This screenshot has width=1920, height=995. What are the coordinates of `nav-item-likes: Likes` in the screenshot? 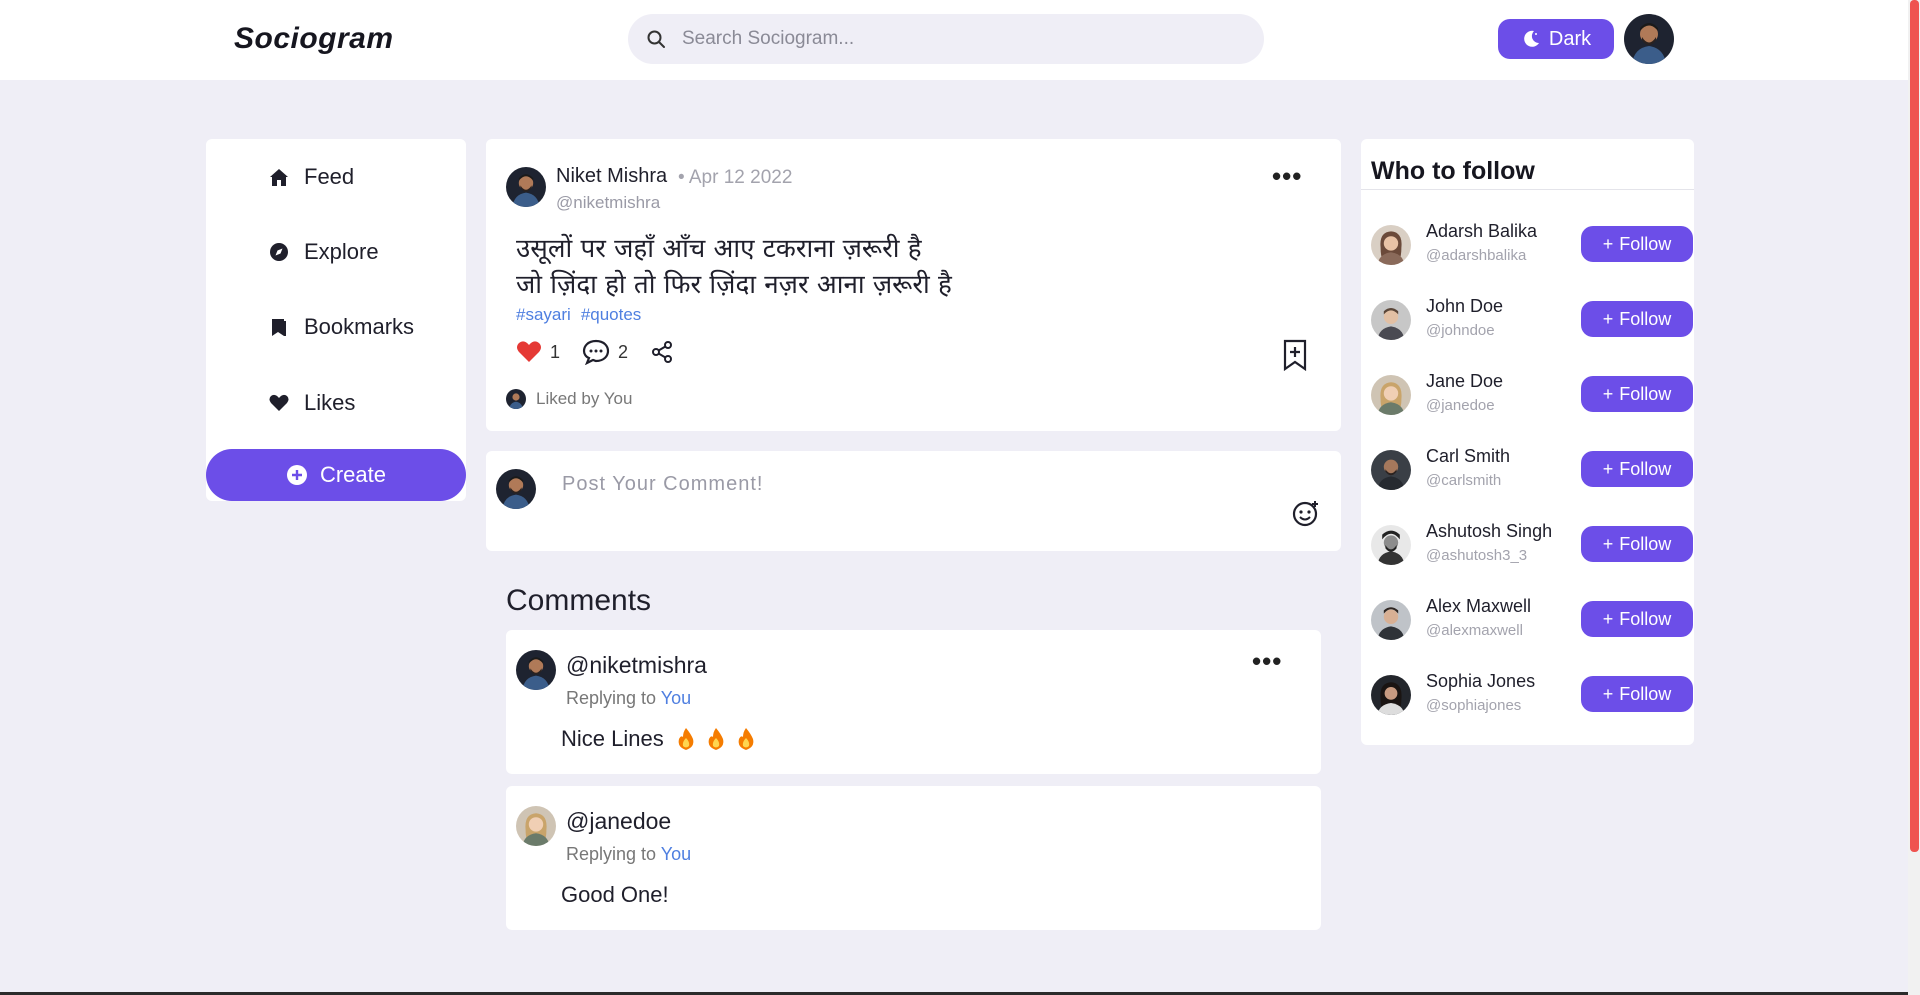 It's located at (311, 403).